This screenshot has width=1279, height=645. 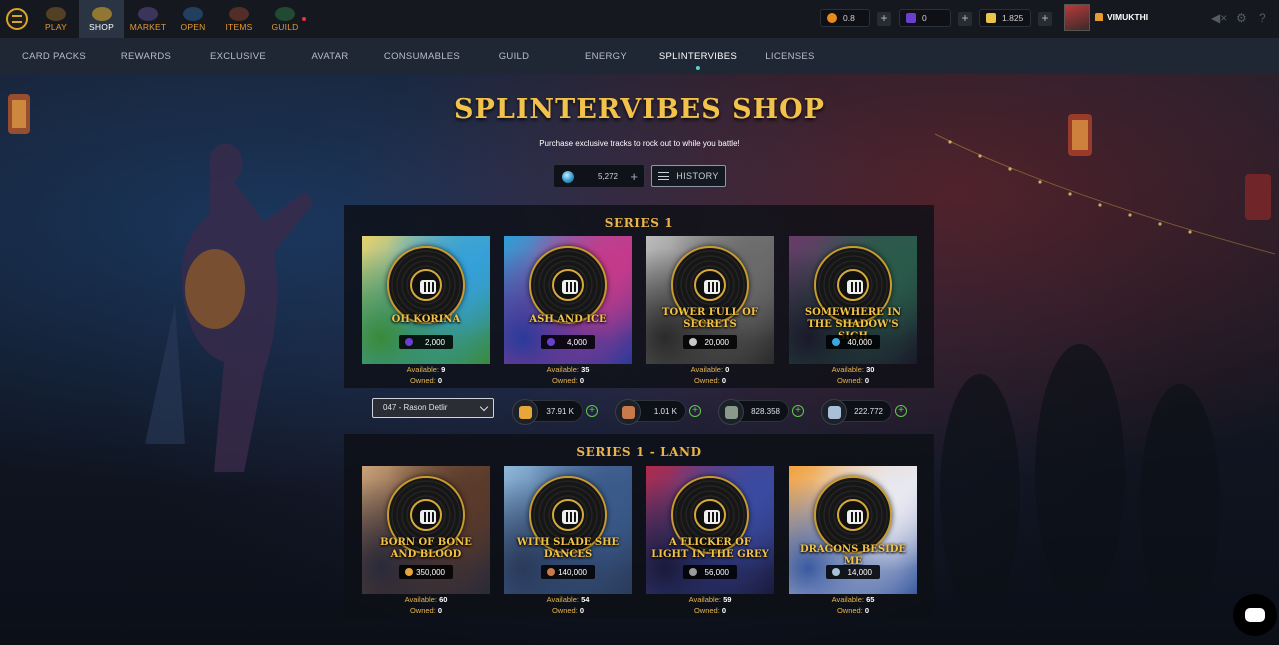 I want to click on track-availability: Available: 59 Owned: 0, so click(x=710, y=605).